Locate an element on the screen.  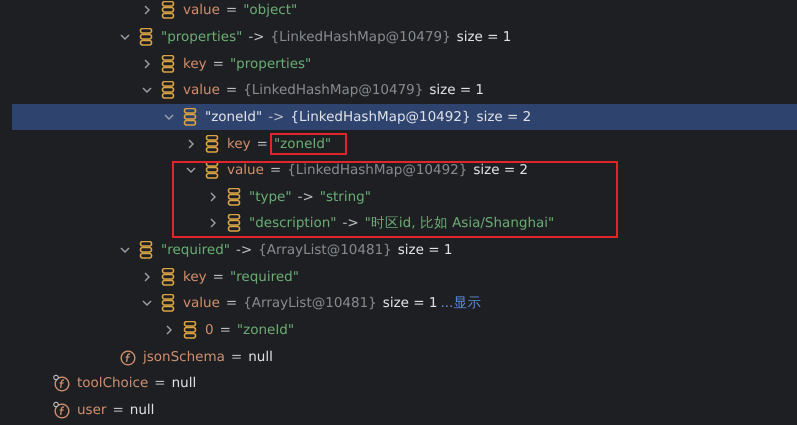
string-value: "object" is located at coordinates (270, 10).